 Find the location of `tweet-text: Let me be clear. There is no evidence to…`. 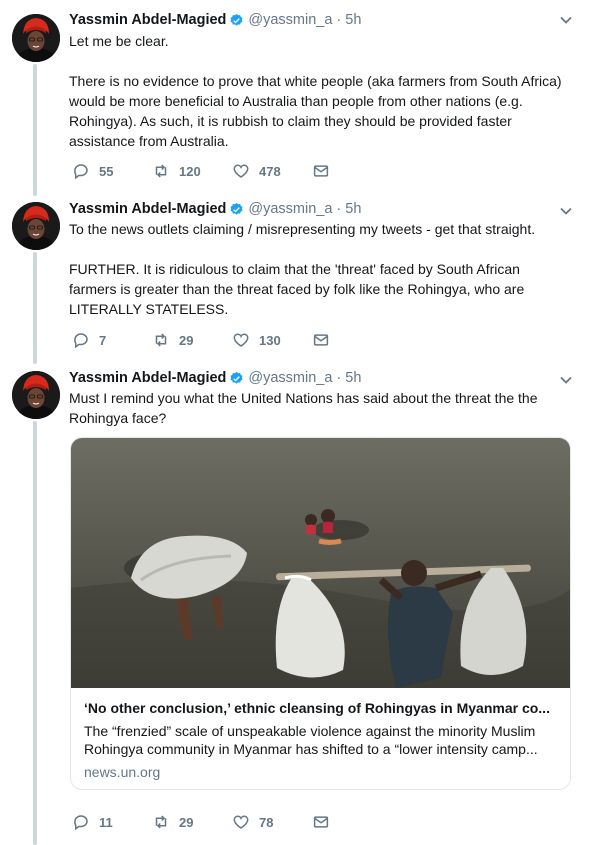

tweet-text: Let me be clear. There is no evidence to… is located at coordinates (319, 91).